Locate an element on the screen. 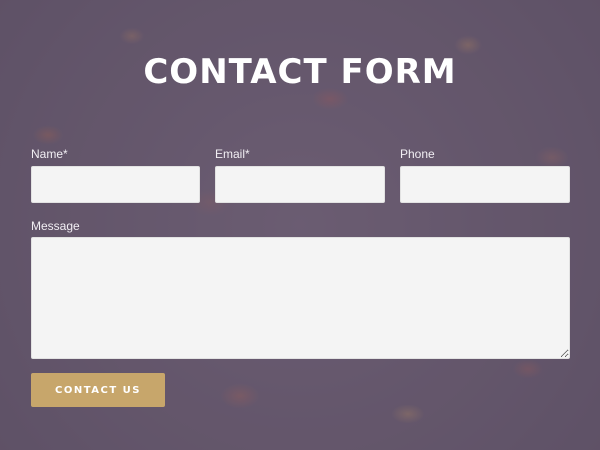 The image size is (600, 450). email-field is located at coordinates (300, 184).